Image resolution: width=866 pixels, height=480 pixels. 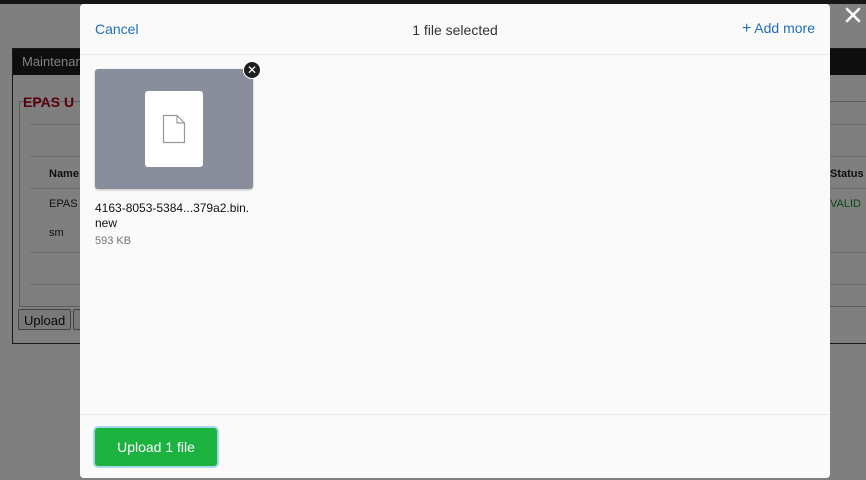 I want to click on remove-file-button: ✕, so click(x=252, y=70).